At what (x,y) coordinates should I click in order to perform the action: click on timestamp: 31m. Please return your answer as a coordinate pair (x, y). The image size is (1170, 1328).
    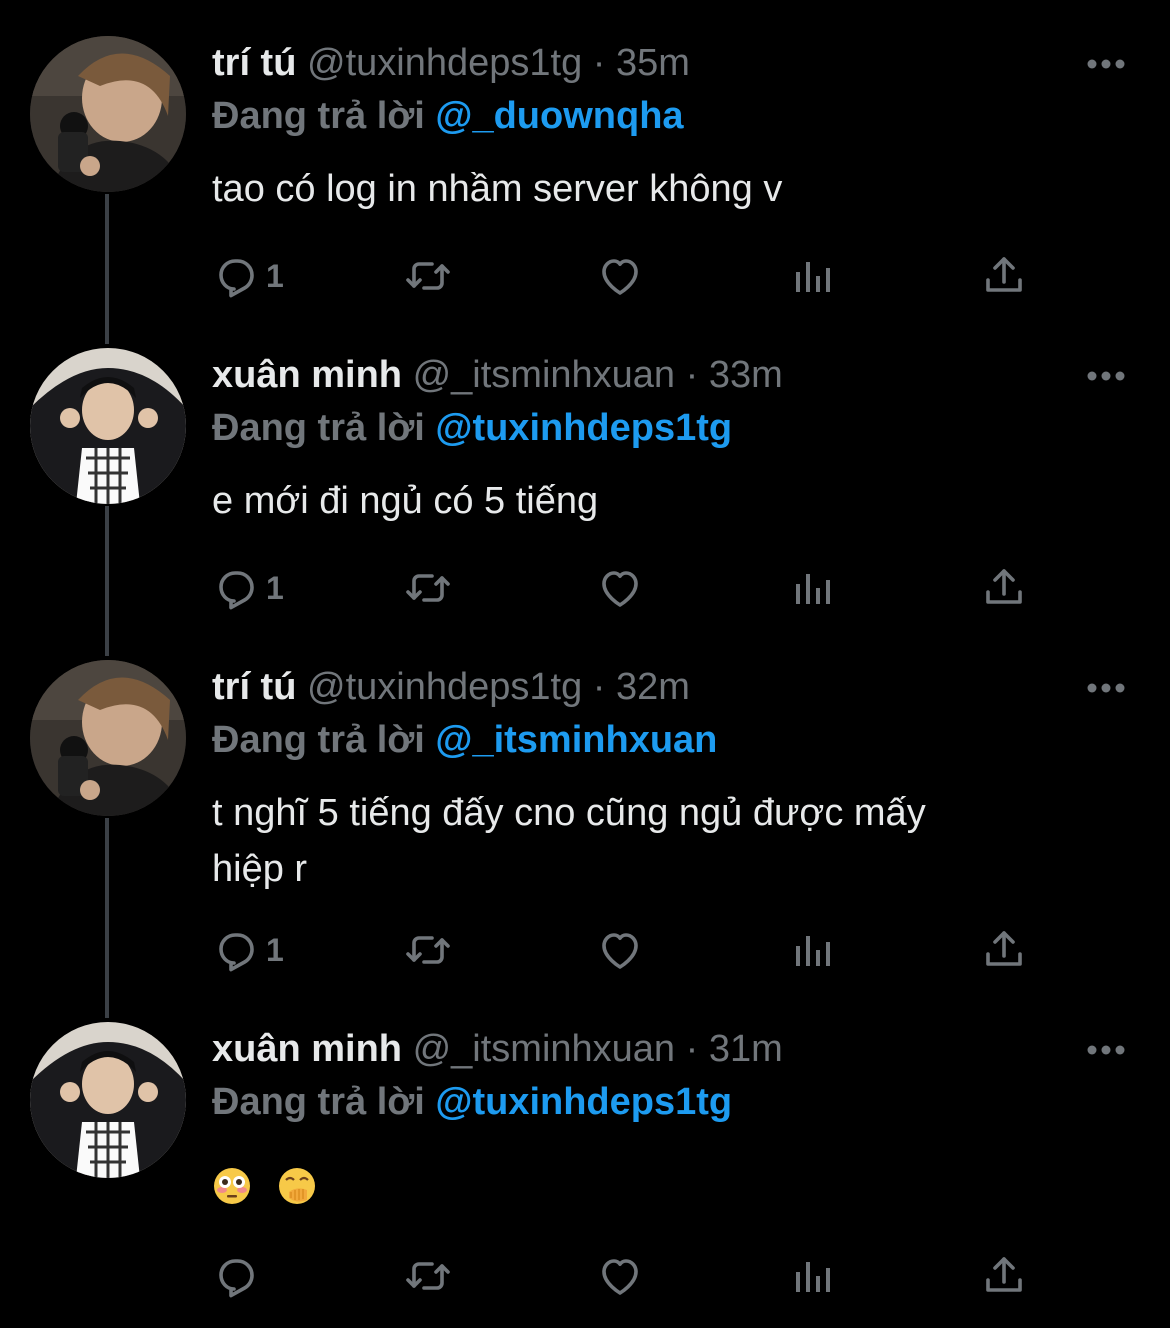
    Looking at the image, I should click on (746, 1049).